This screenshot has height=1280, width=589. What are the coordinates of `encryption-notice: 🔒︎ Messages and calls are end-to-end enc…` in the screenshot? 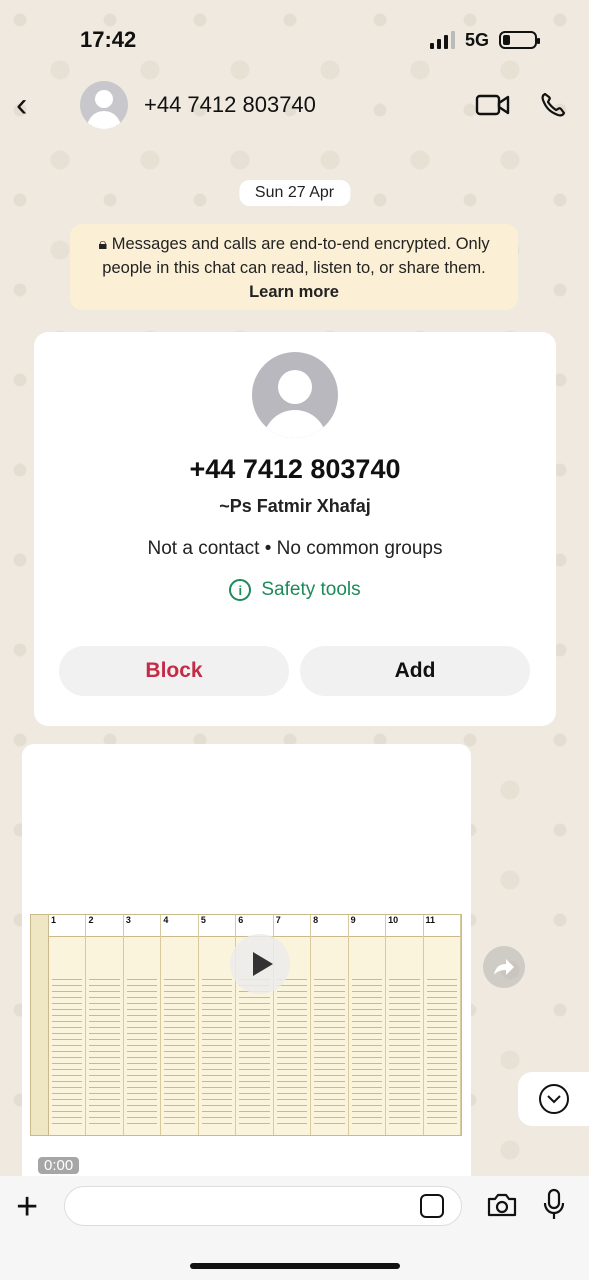 It's located at (294, 267).